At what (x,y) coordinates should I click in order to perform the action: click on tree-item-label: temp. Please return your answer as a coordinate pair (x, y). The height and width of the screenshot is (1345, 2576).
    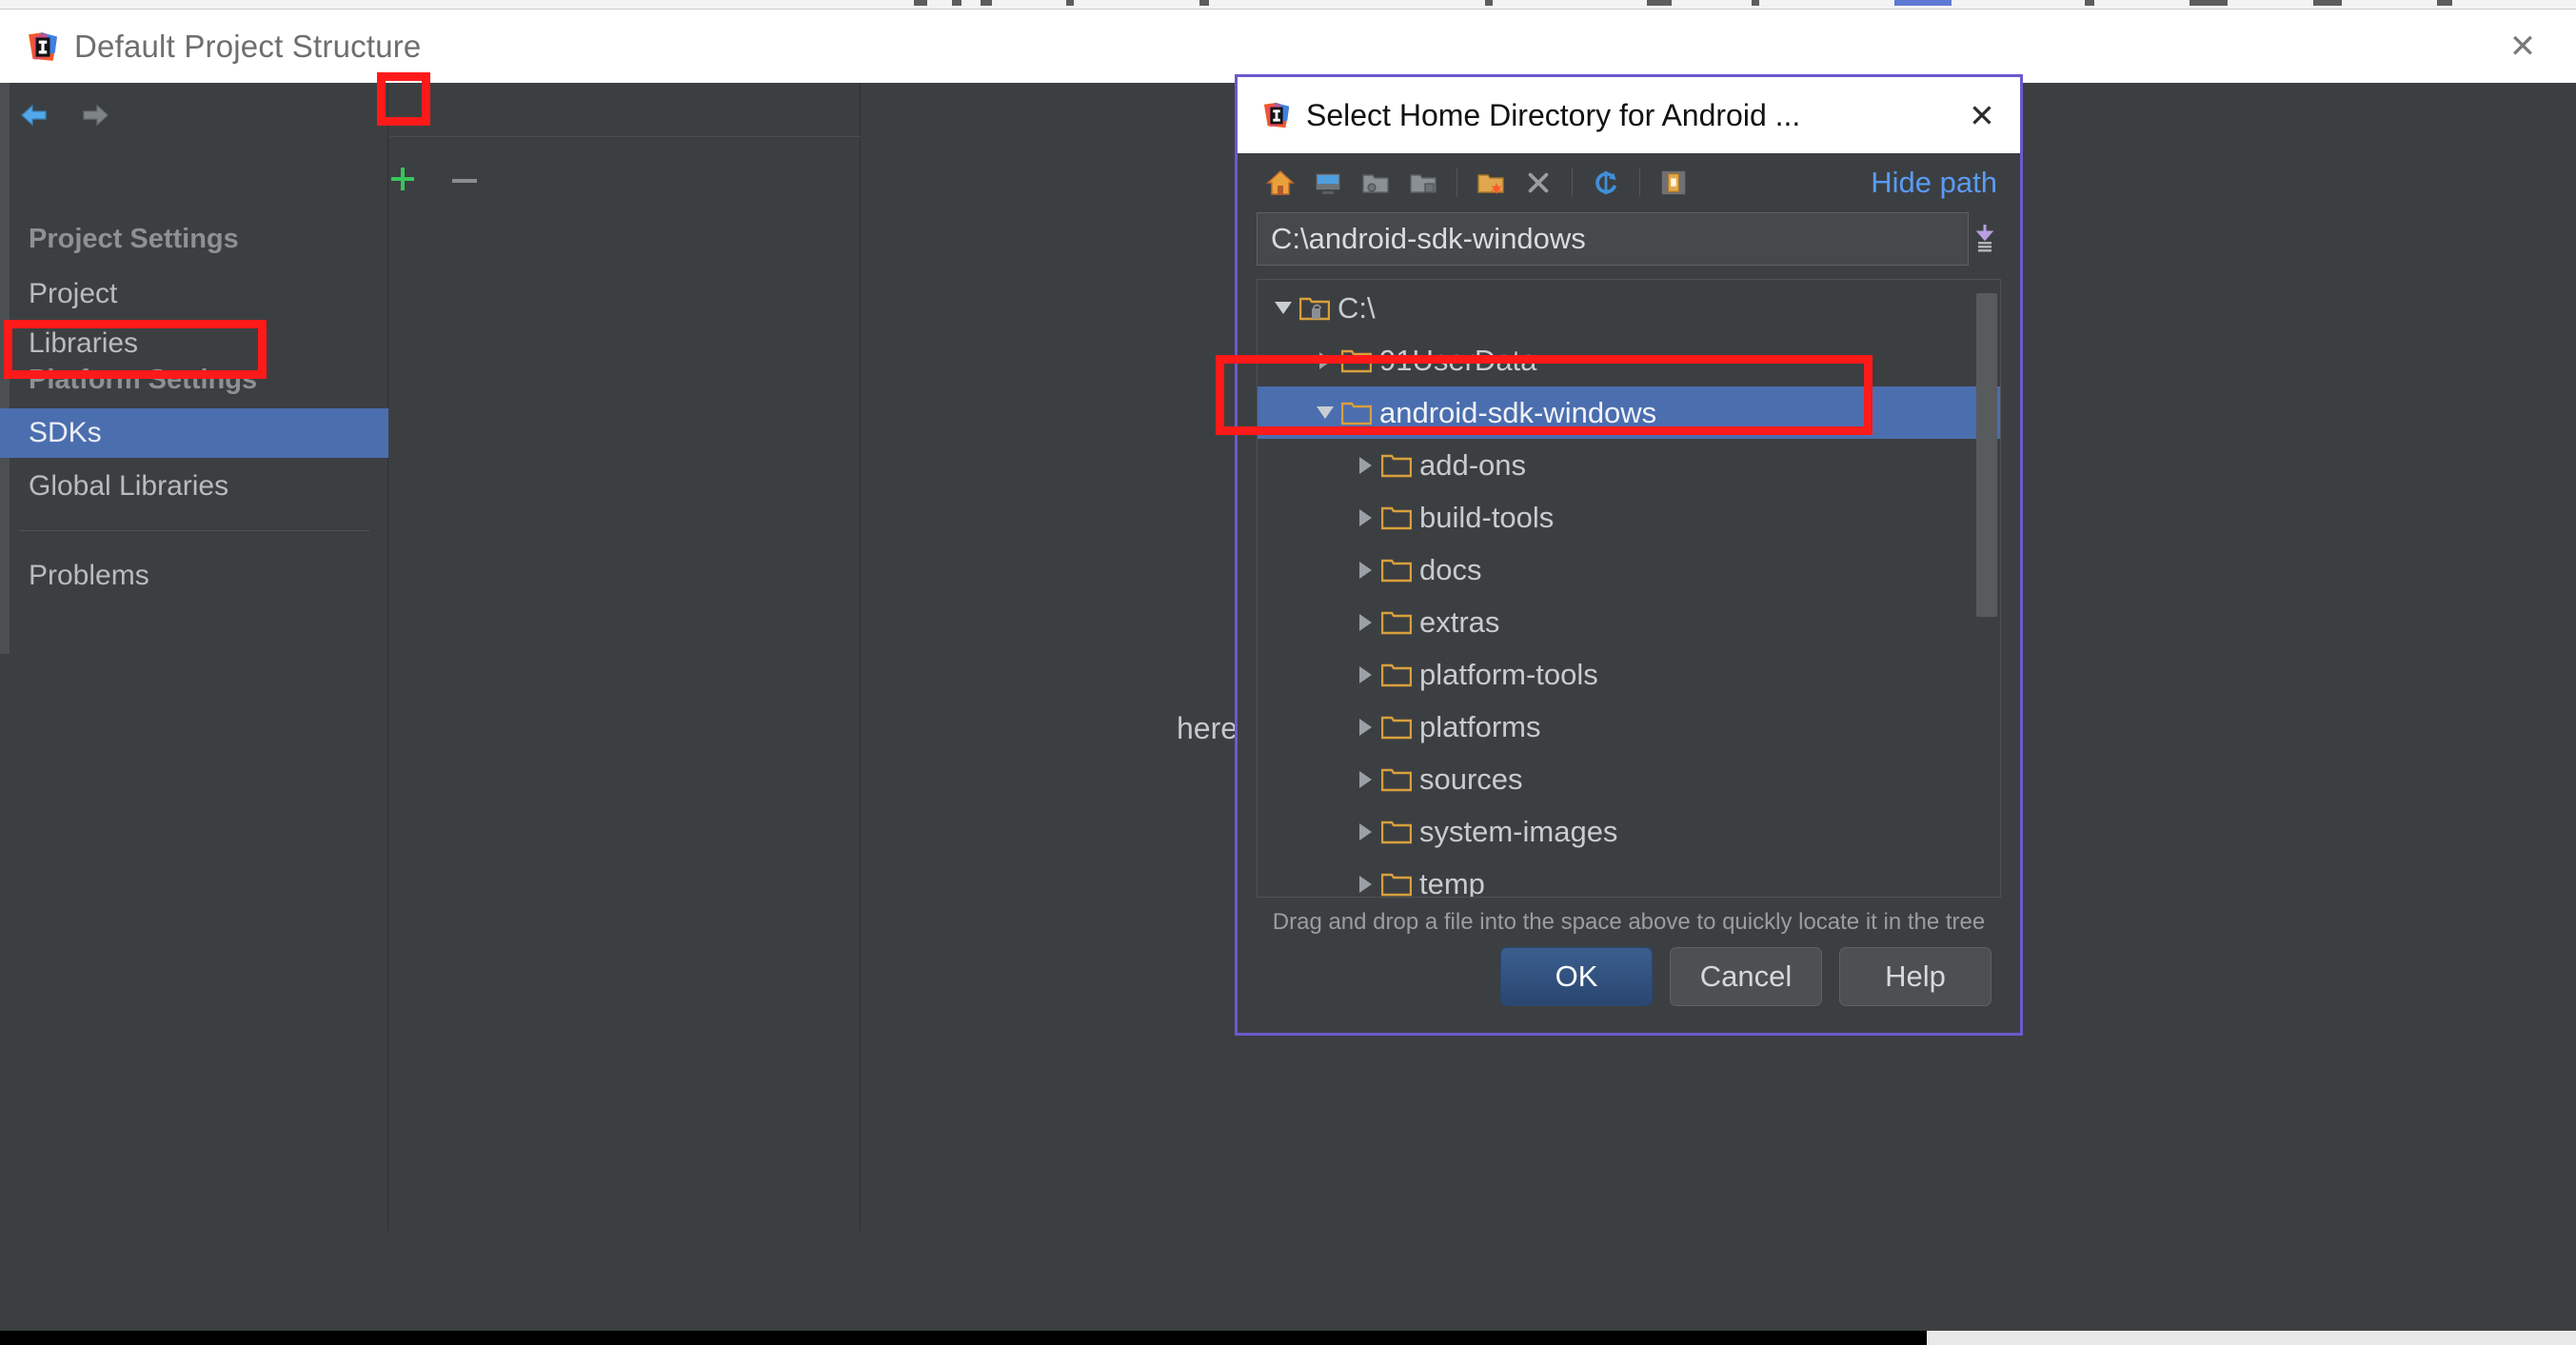
    Looking at the image, I should click on (1452, 882).